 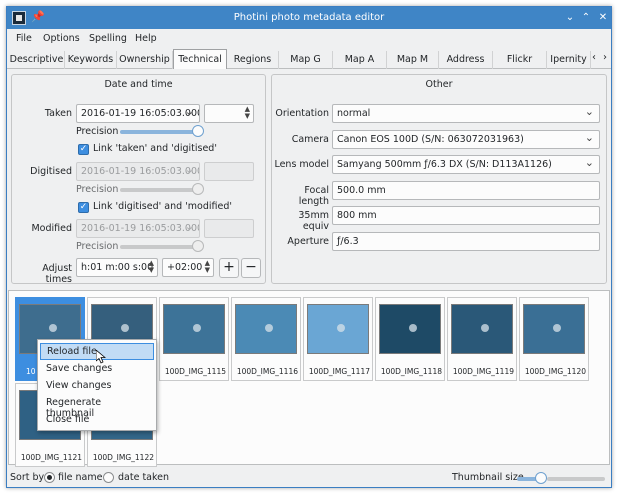 What do you see at coordinates (488, 477) in the screenshot?
I see `thumbnail-size-label: Thumbnail size` at bounding box center [488, 477].